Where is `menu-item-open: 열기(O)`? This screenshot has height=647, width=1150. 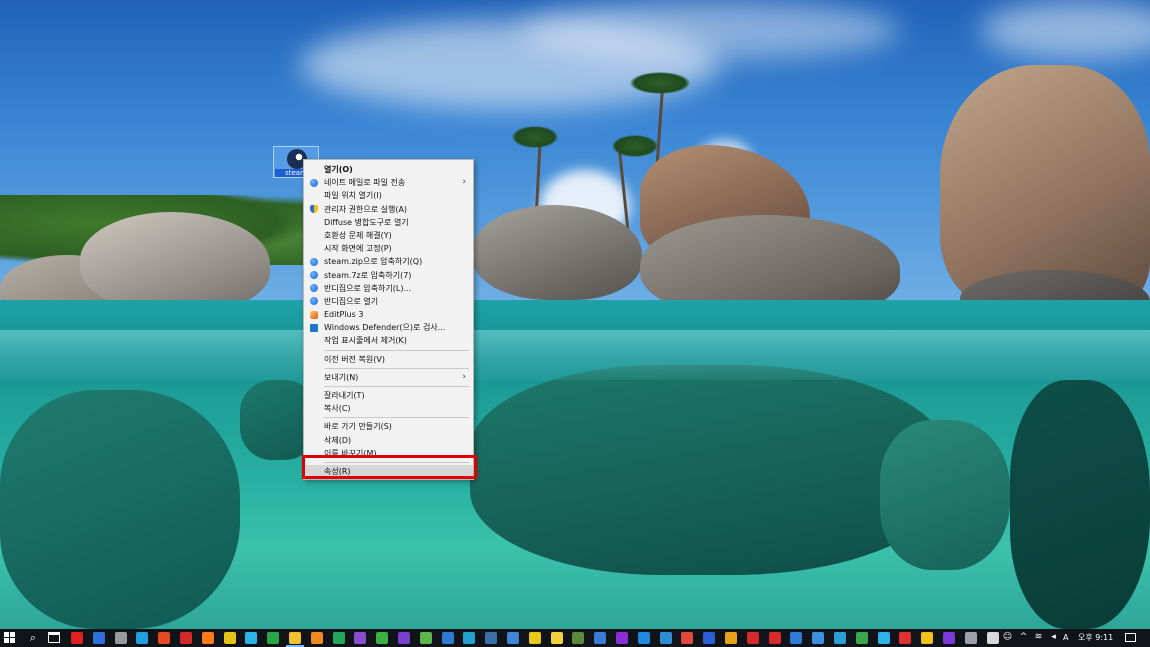 menu-item-open: 열기(O) is located at coordinates (388, 169).